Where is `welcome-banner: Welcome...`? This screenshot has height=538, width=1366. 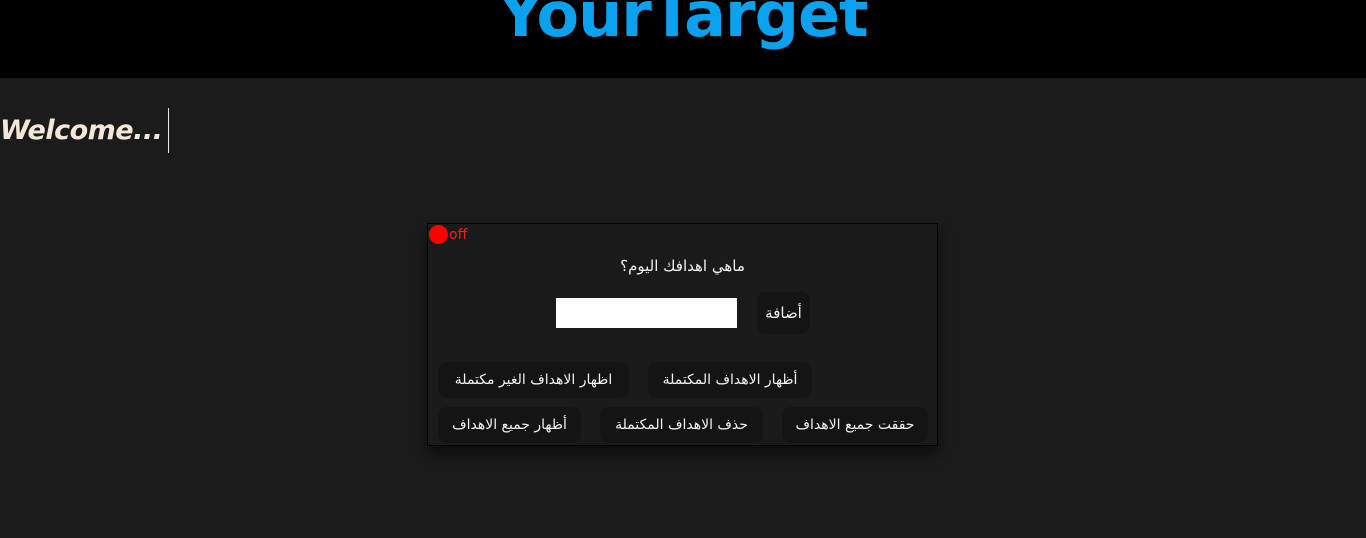 welcome-banner: Welcome... is located at coordinates (85, 130).